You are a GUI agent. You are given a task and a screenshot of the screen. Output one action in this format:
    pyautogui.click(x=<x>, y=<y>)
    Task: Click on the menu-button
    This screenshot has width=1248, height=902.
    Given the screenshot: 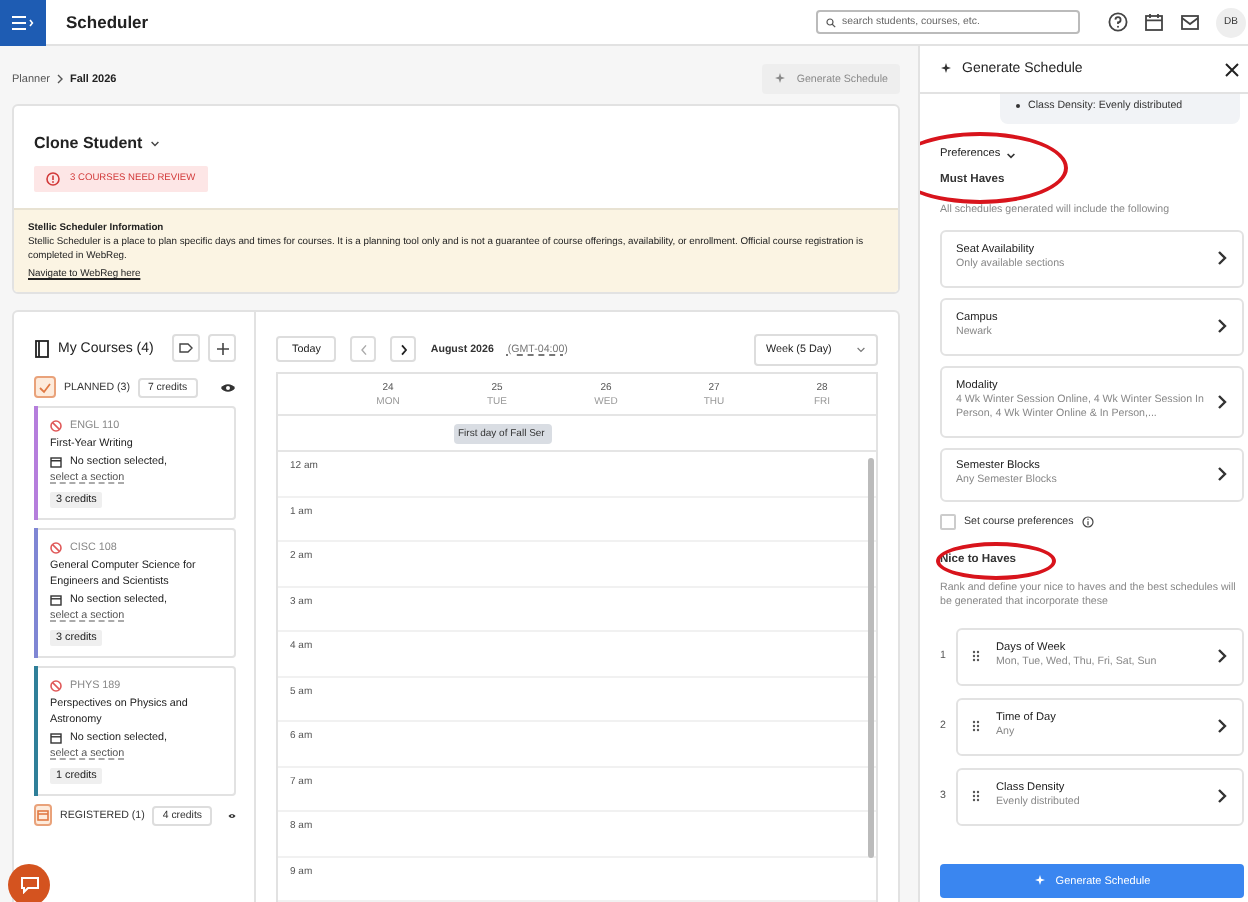 What is the action you would take?
    pyautogui.click(x=23, y=22)
    